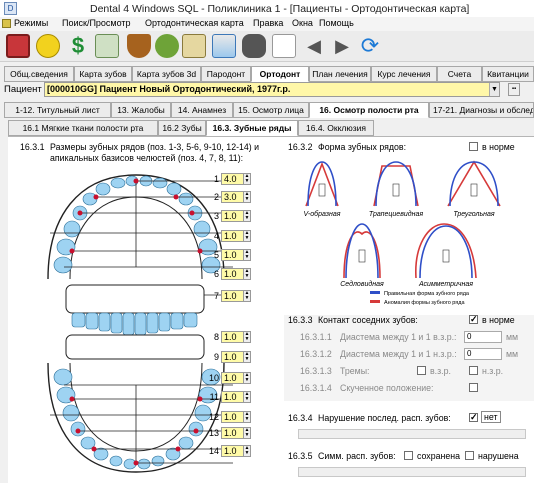  What do you see at coordinates (483, 337) in the screenshot?
I see `diastema-upper-input: 0` at bounding box center [483, 337].